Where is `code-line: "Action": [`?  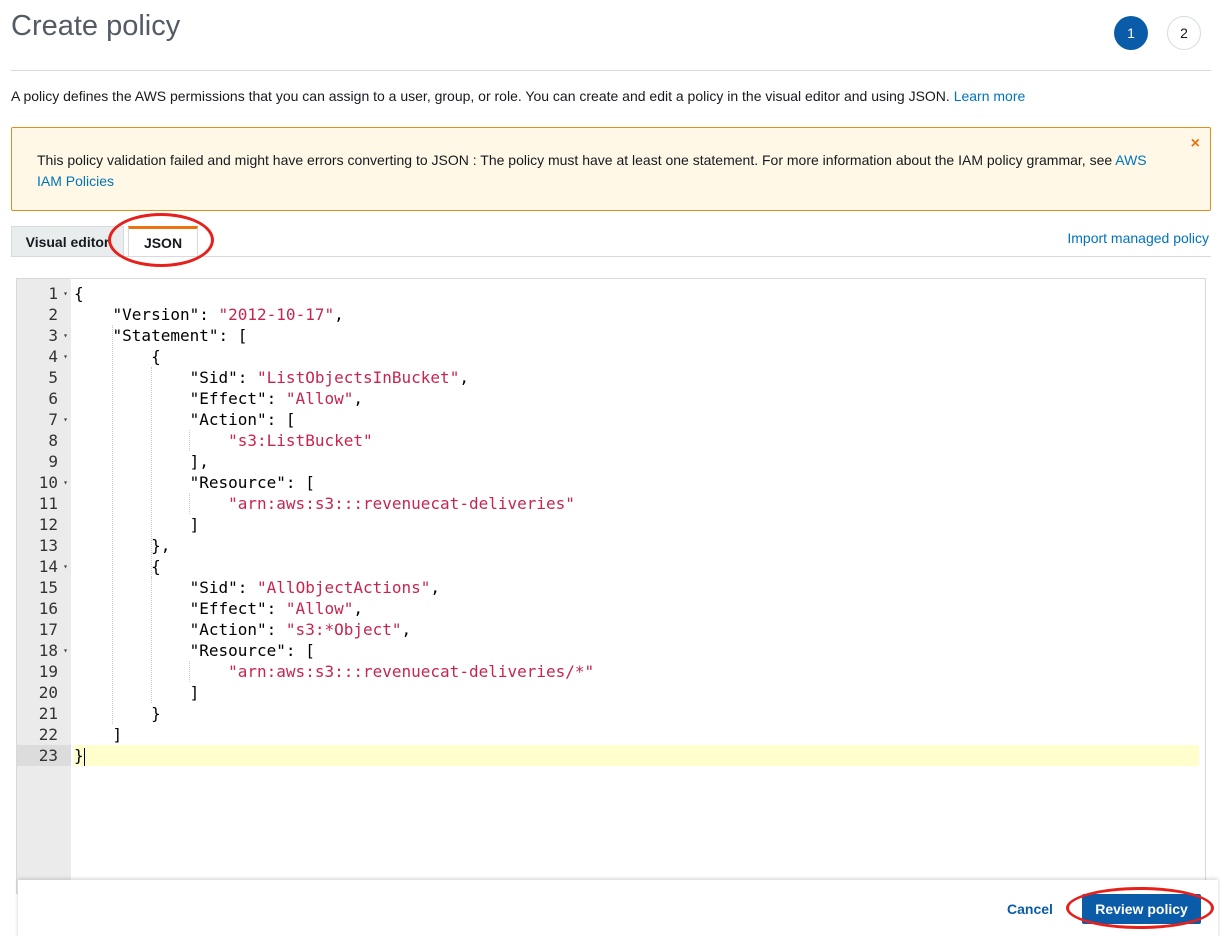 code-line: "Action": [ is located at coordinates (636, 419).